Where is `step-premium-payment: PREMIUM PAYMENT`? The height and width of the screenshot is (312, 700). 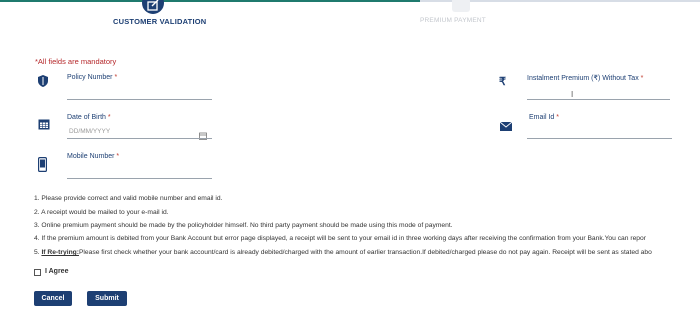
step-premium-payment: PREMIUM PAYMENT is located at coordinates (453, 20).